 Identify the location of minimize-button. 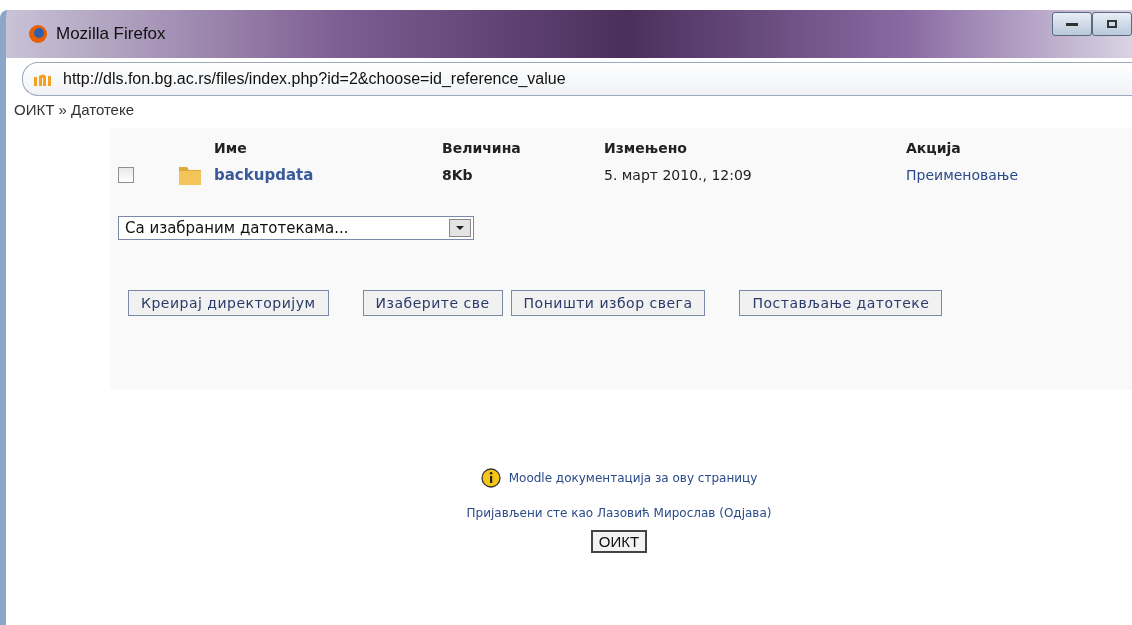
(1072, 24).